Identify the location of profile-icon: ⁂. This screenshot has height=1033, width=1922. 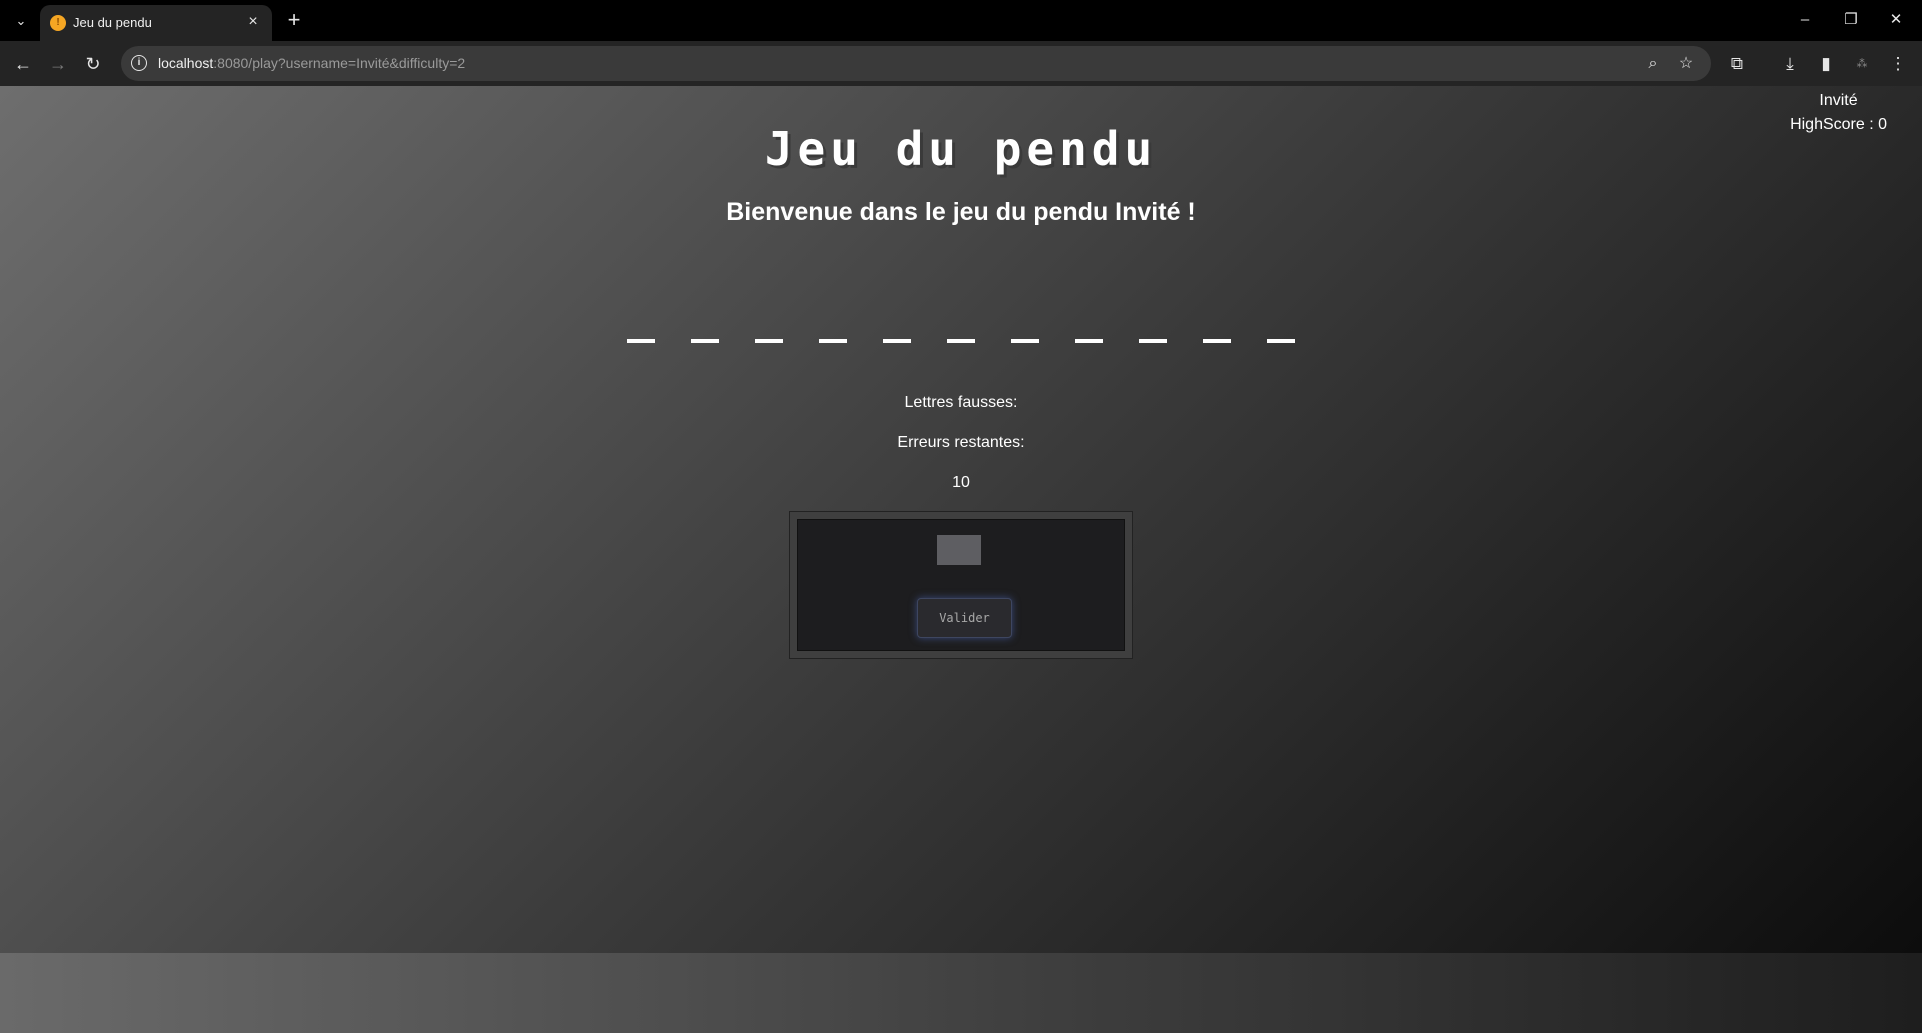
(1862, 64).